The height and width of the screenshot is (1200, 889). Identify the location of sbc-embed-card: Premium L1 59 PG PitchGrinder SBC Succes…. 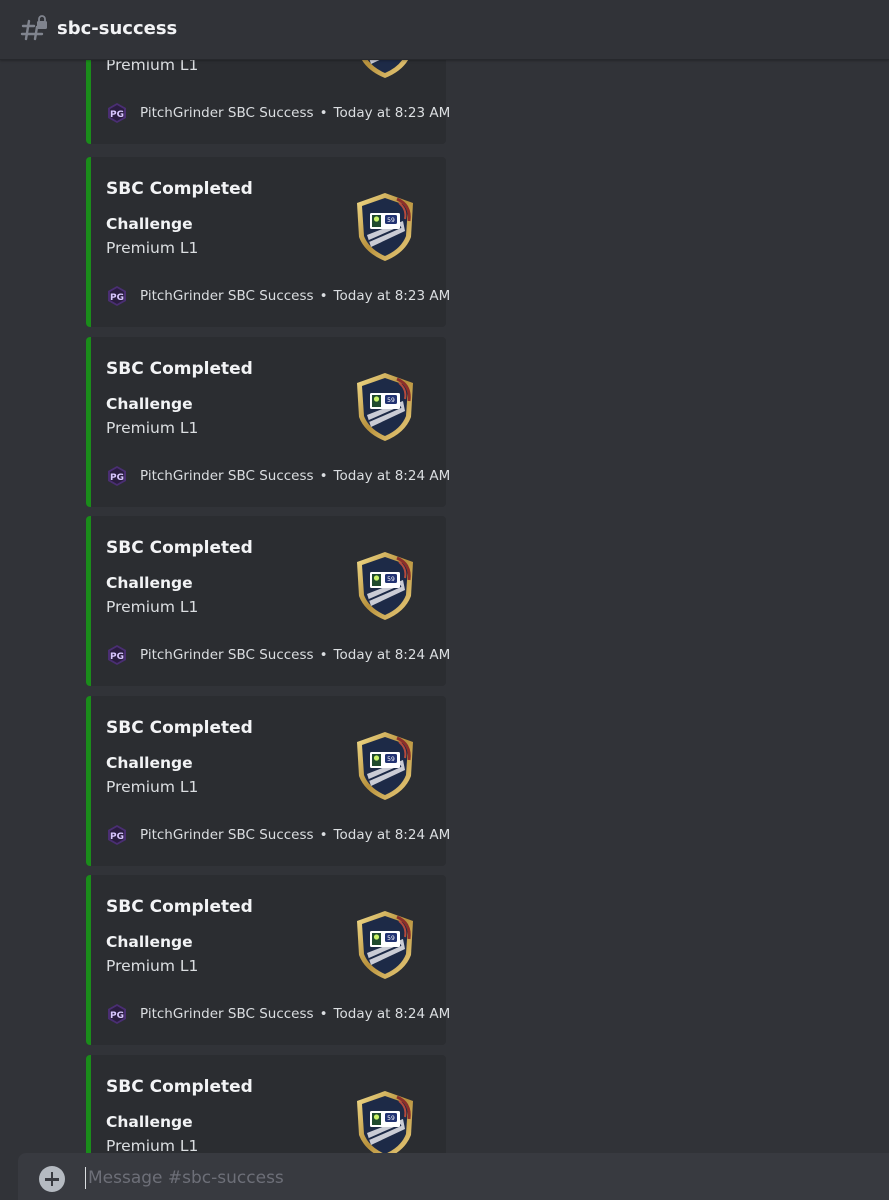
(268, 102).